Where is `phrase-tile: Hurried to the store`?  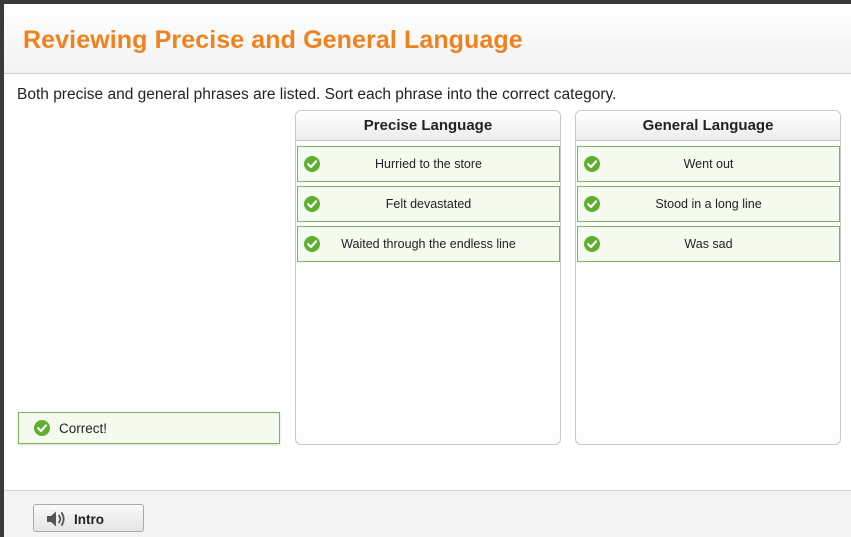
phrase-tile: Hurried to the store is located at coordinates (428, 164).